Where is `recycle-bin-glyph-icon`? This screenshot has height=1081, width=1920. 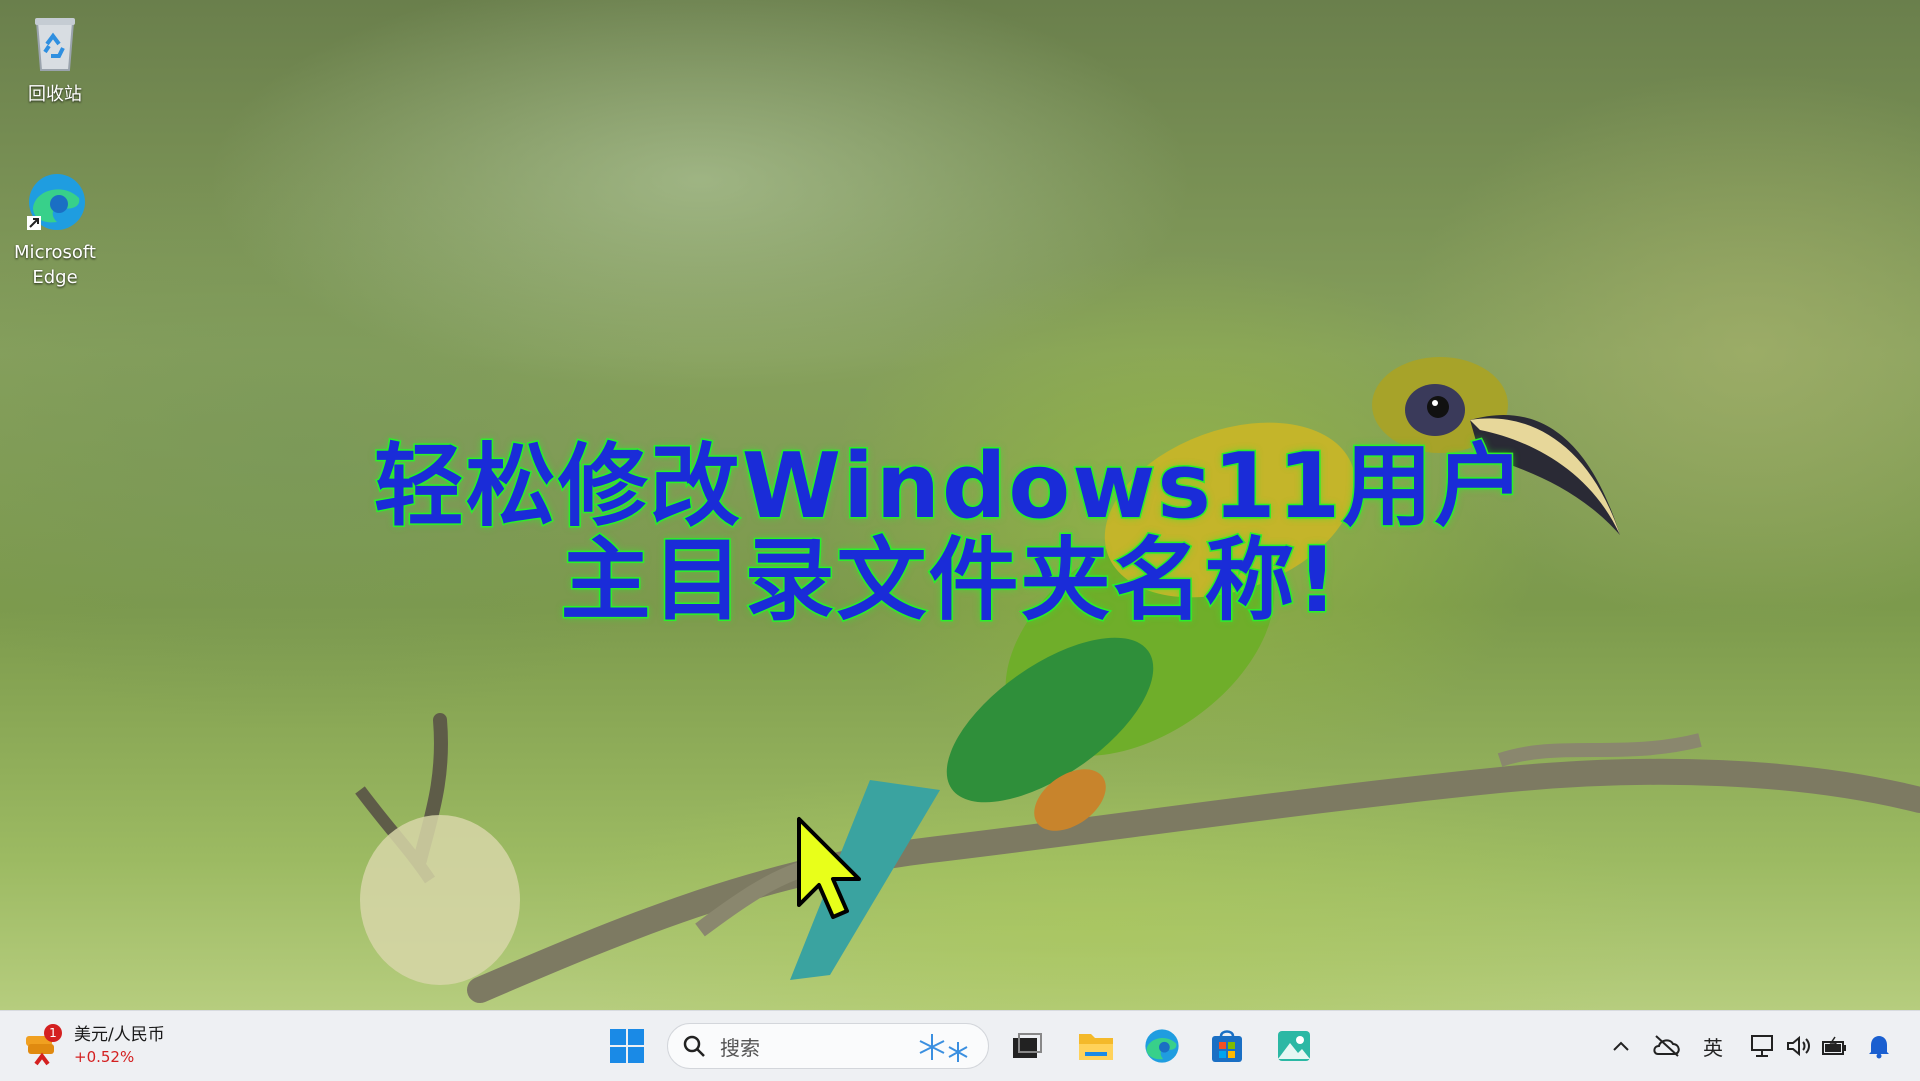
recycle-bin-glyph-icon is located at coordinates (55, 44).